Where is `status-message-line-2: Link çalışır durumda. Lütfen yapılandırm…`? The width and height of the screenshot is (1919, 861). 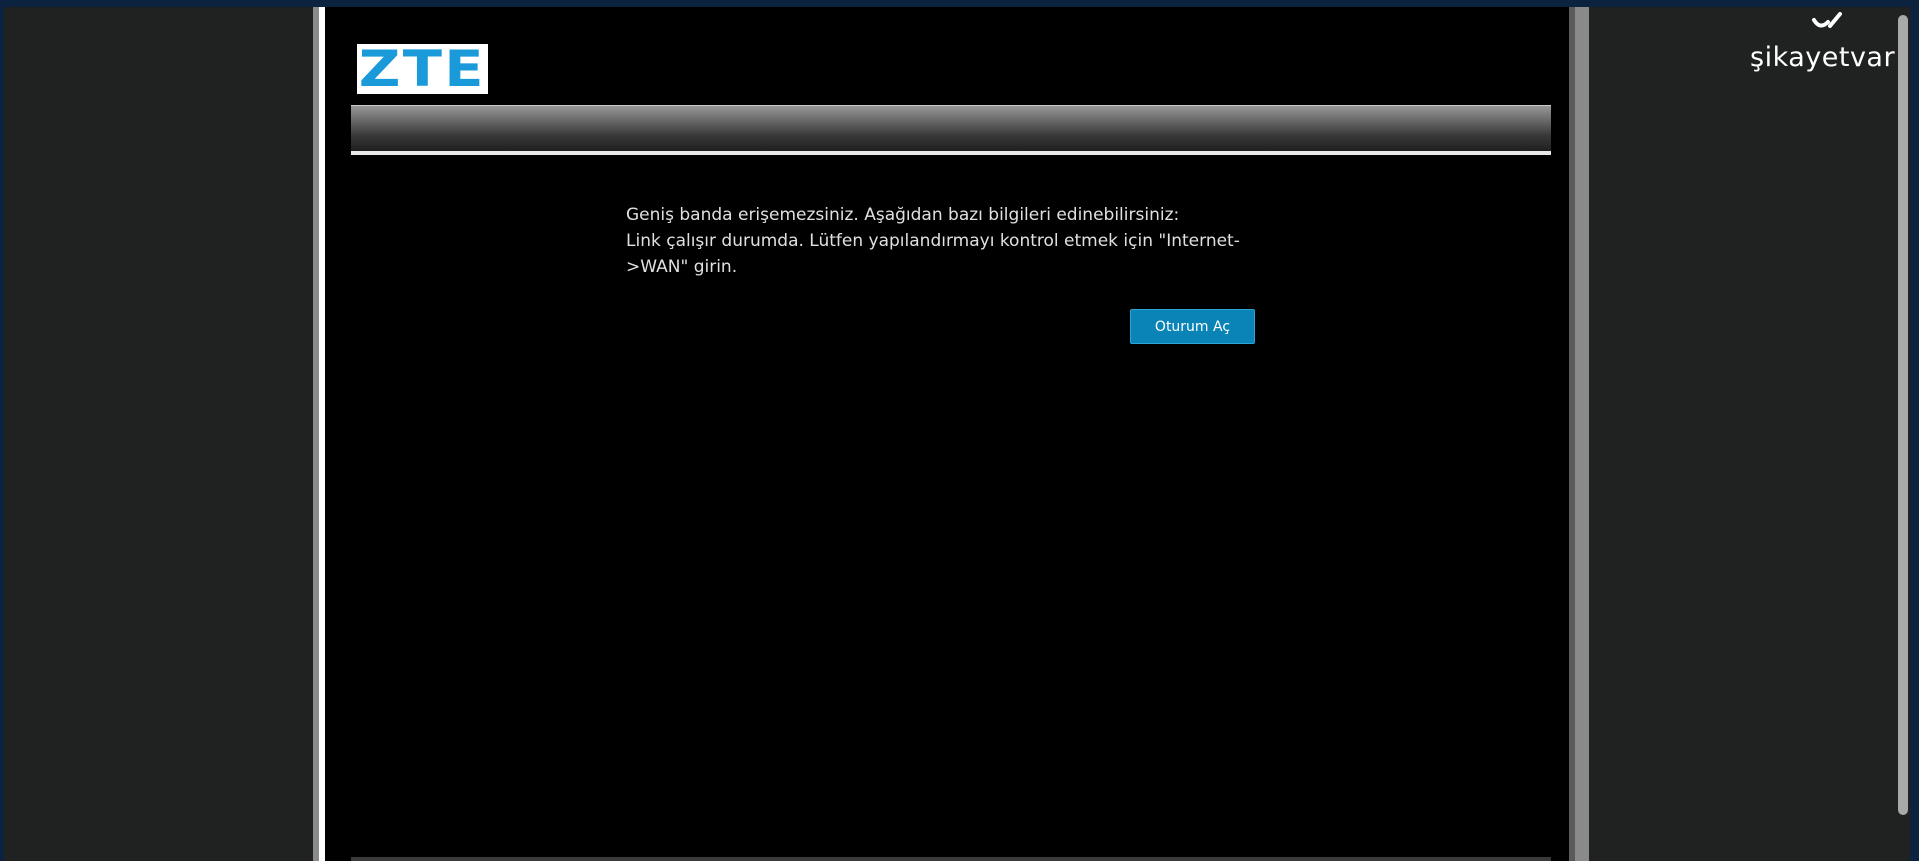 status-message-line-2: Link çalışır durumda. Lütfen yapılandırm… is located at coordinates (933, 241).